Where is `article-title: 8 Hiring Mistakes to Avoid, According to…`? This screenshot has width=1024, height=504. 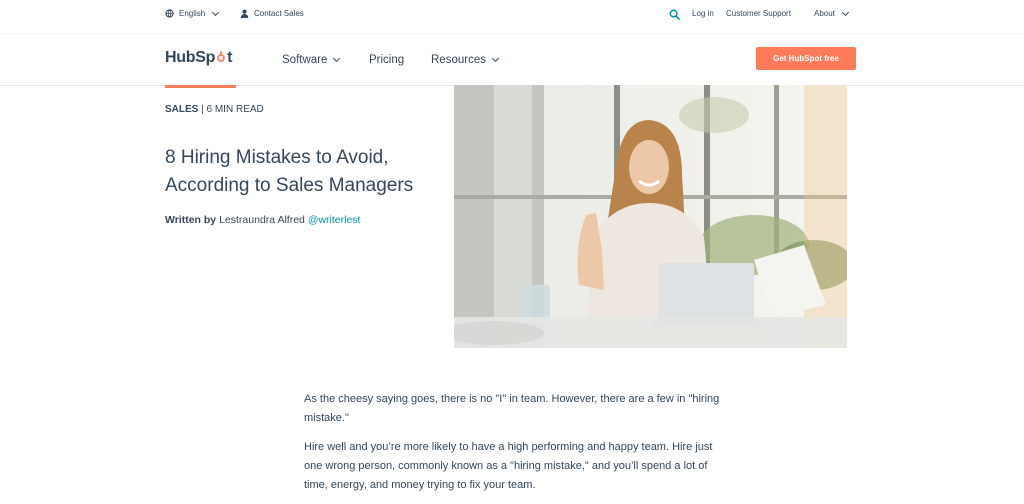 article-title: 8 Hiring Mistakes to Avoid, According to… is located at coordinates (289, 171).